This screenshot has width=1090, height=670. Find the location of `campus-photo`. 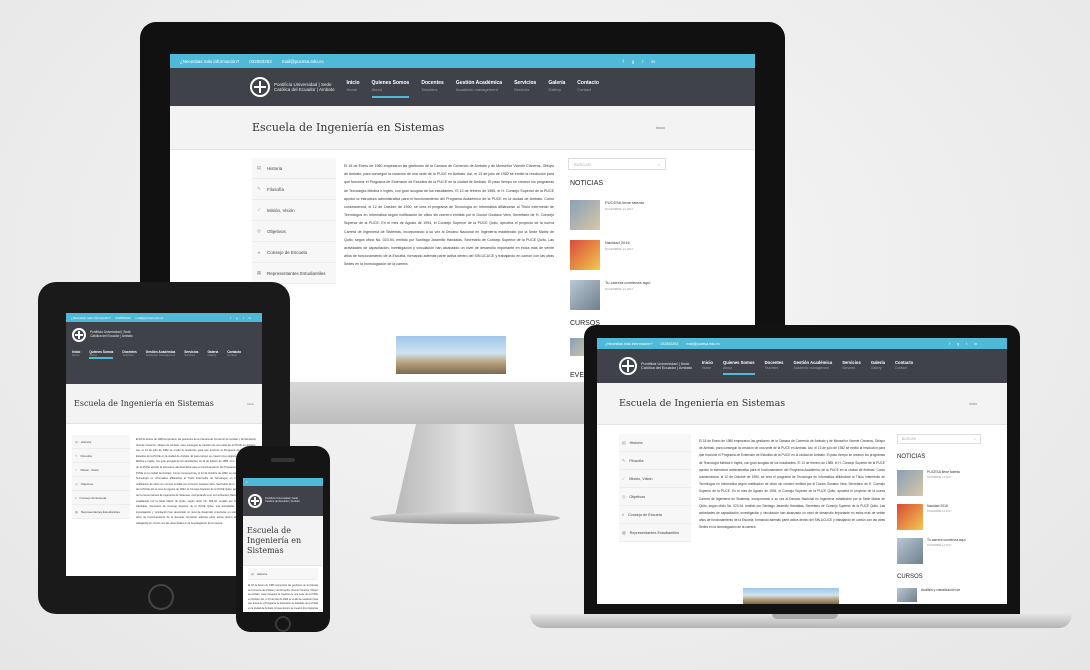

campus-photo is located at coordinates (451, 355).